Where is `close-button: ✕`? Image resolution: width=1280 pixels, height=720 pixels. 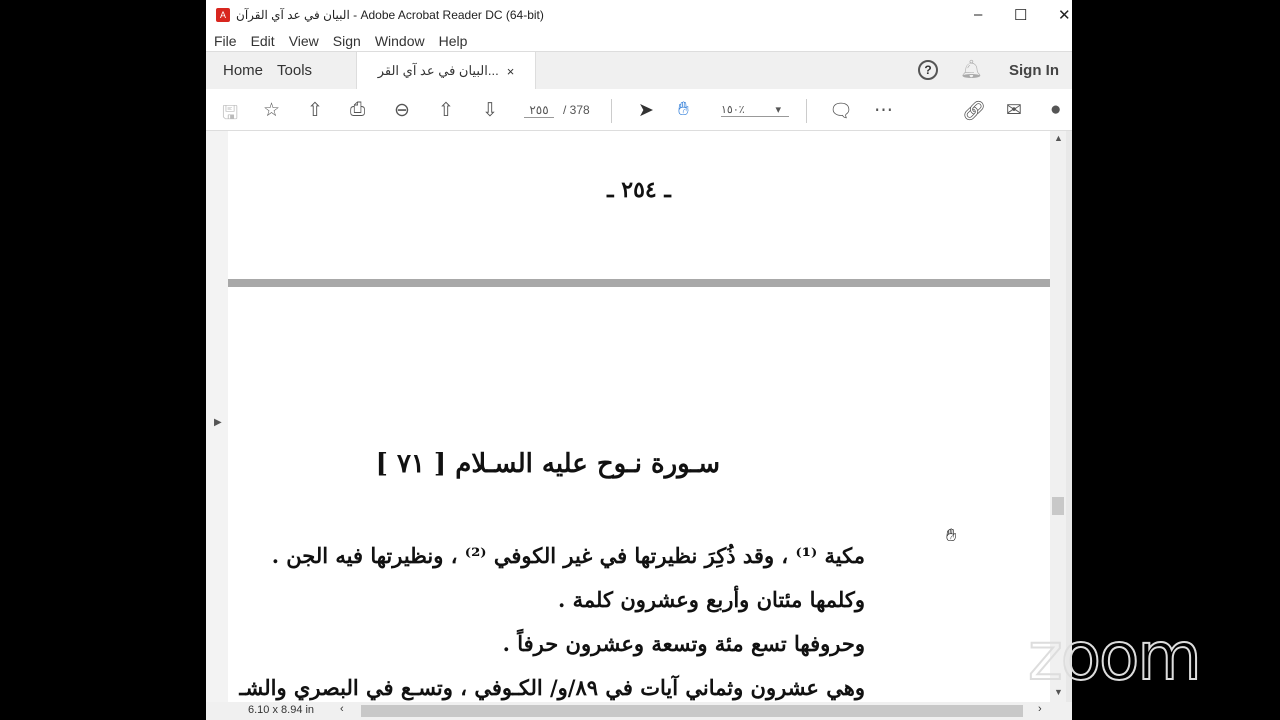 close-button: ✕ is located at coordinates (1064, 15).